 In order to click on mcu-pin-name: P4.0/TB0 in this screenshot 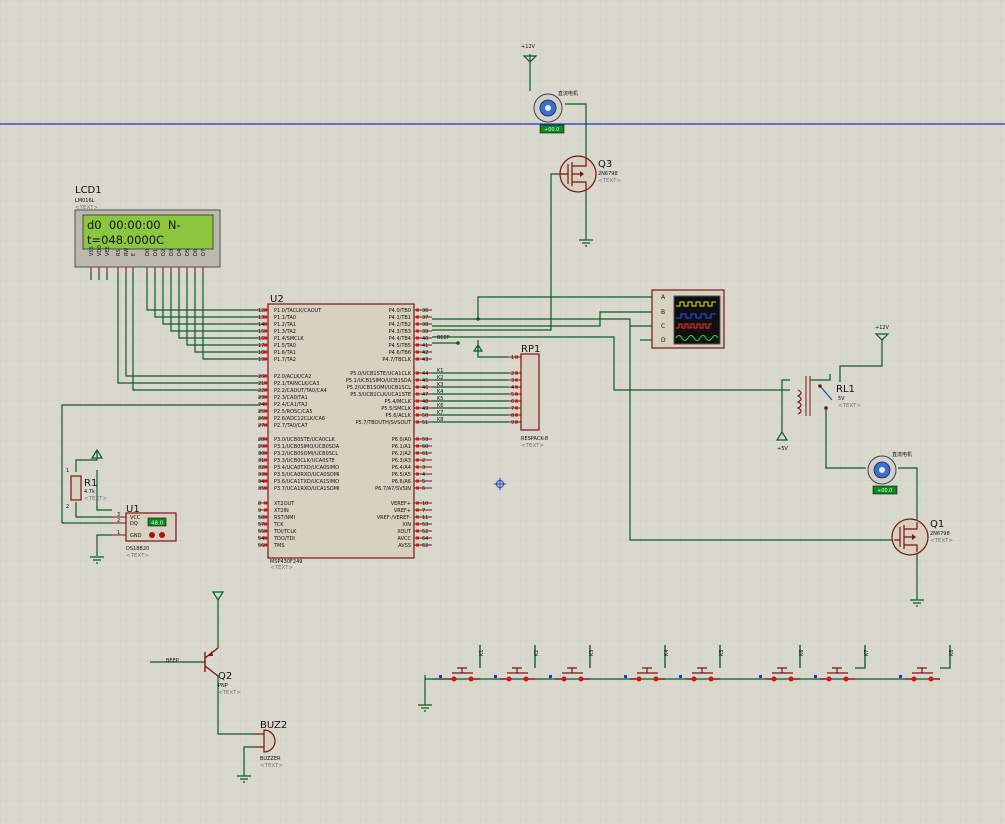, I will do `click(400, 311)`.